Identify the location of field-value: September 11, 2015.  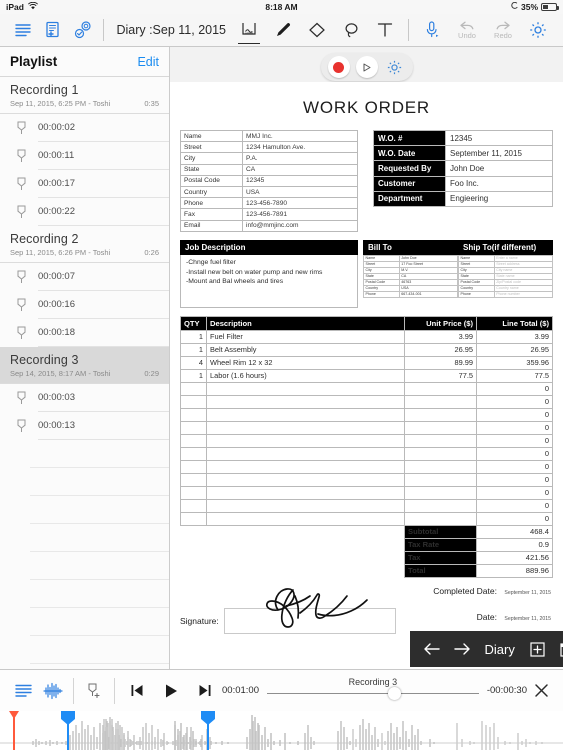
(499, 153).